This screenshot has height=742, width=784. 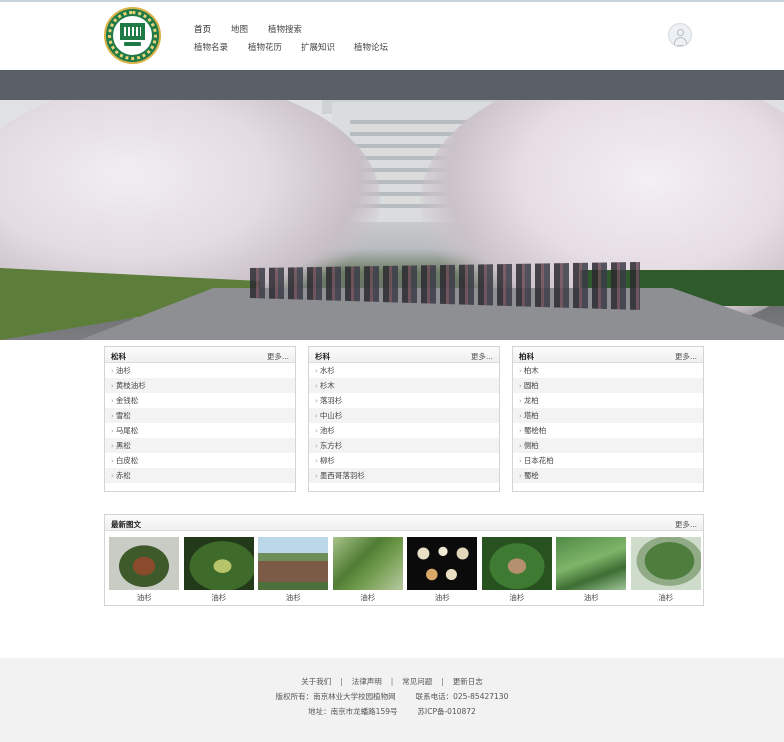 What do you see at coordinates (335, 696) in the screenshot?
I see `footer-copyright: 版权所有：南京林业大学校园植物网` at bounding box center [335, 696].